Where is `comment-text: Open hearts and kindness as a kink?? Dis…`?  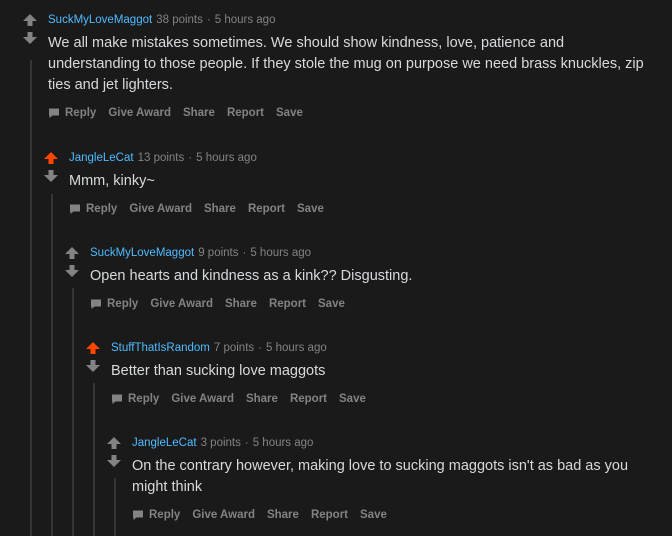 comment-text: Open hearts and kindness as a kink?? Dis… is located at coordinates (251, 276).